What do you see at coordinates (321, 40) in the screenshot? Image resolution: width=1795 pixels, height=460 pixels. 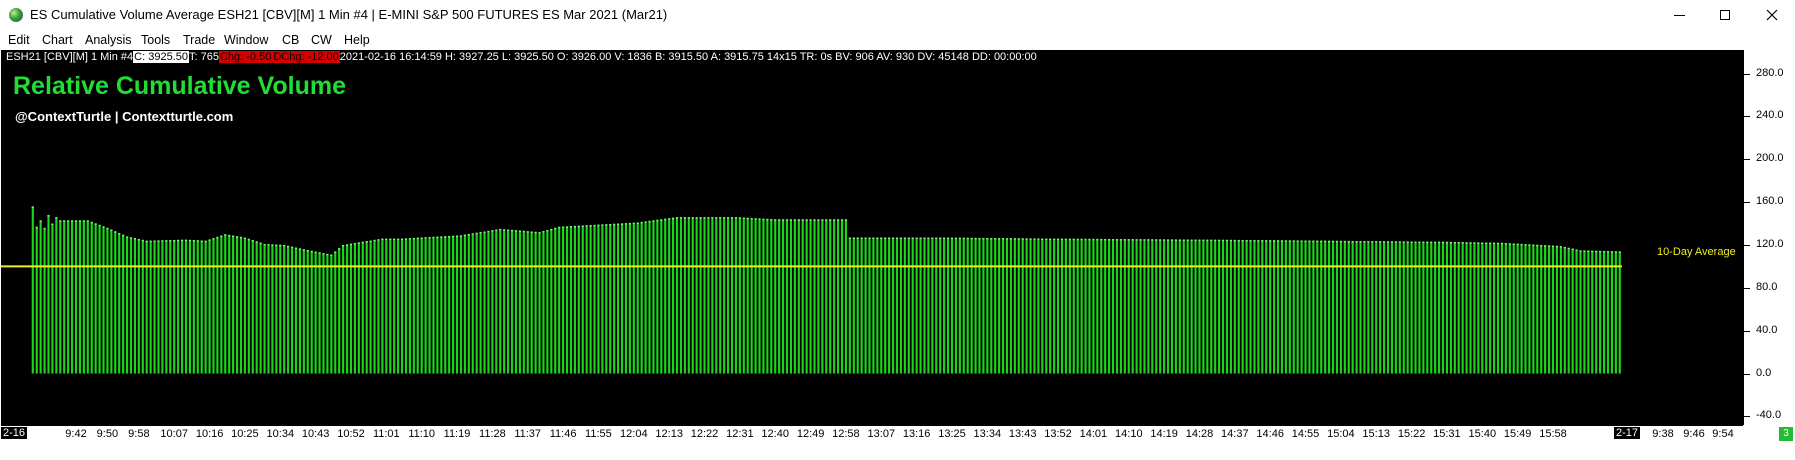 I see `menu-cw: CW` at bounding box center [321, 40].